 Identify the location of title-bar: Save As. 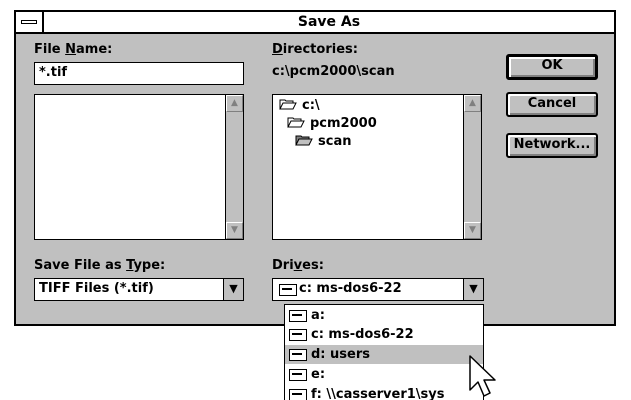
(315, 23).